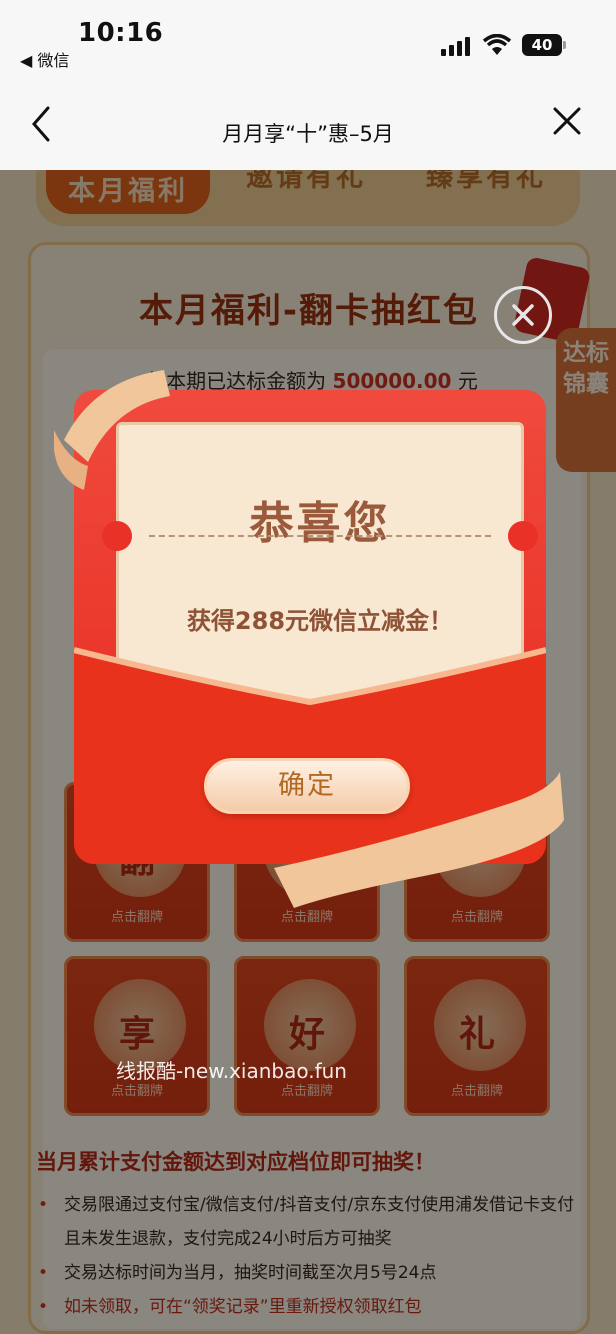 This screenshot has height=1334, width=616. What do you see at coordinates (523, 315) in the screenshot?
I see `close-modal-icon` at bounding box center [523, 315].